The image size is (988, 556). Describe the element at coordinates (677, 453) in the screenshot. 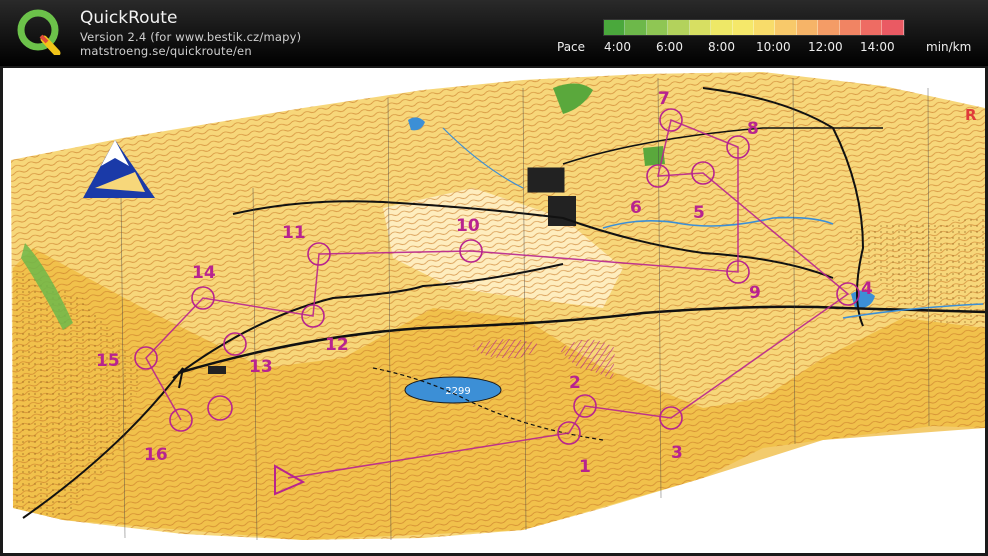

I see `control-number: 3` at that location.